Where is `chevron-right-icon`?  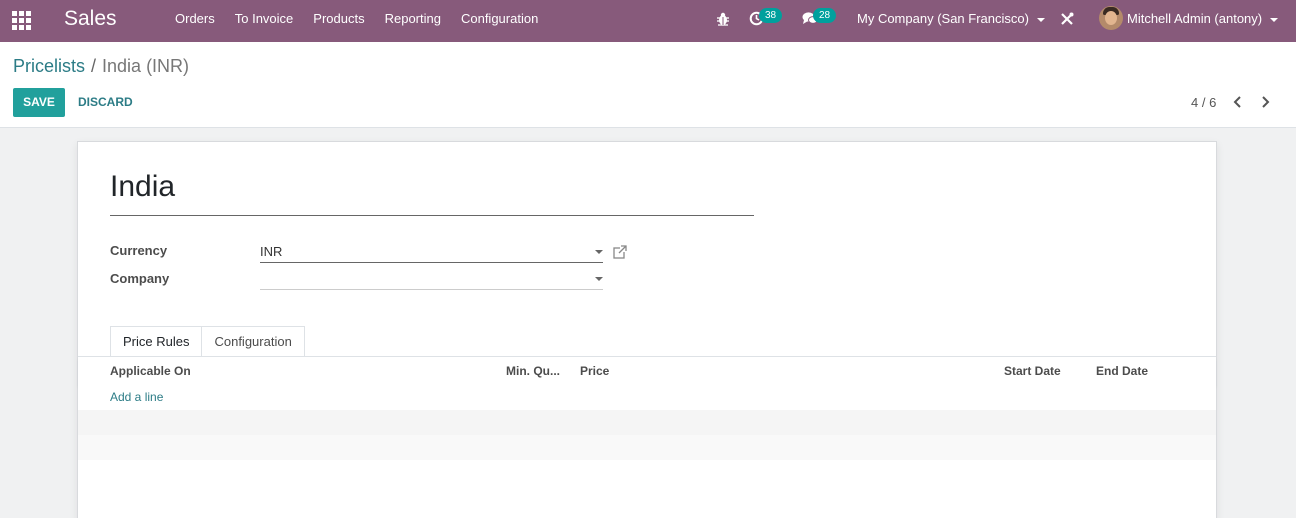
chevron-right-icon is located at coordinates (1265, 102).